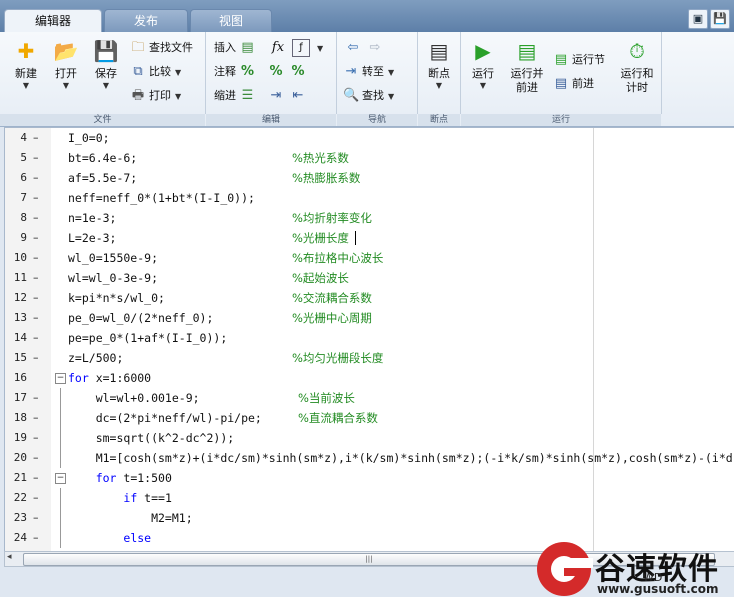  What do you see at coordinates (369, 498) in the screenshot?
I see `code-line: 22– if t==1` at bounding box center [369, 498].